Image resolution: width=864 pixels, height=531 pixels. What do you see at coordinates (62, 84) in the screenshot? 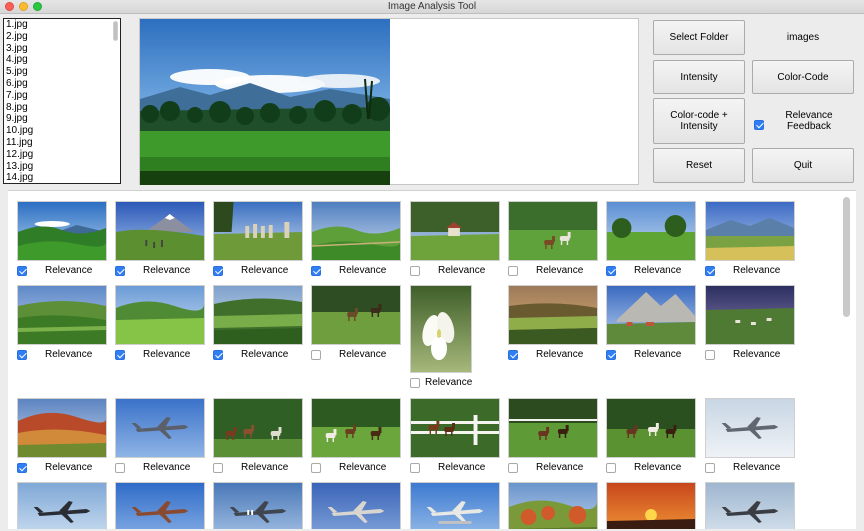
I see `file-list-item: 6.jpg` at bounding box center [62, 84].